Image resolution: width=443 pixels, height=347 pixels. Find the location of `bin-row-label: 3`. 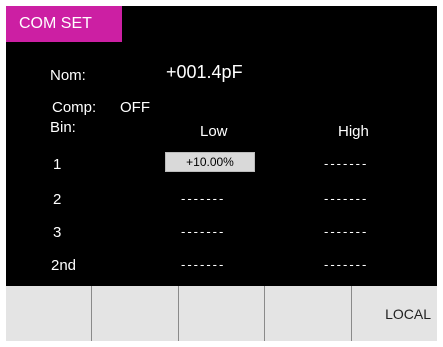

bin-row-label: 3 is located at coordinates (57, 232).